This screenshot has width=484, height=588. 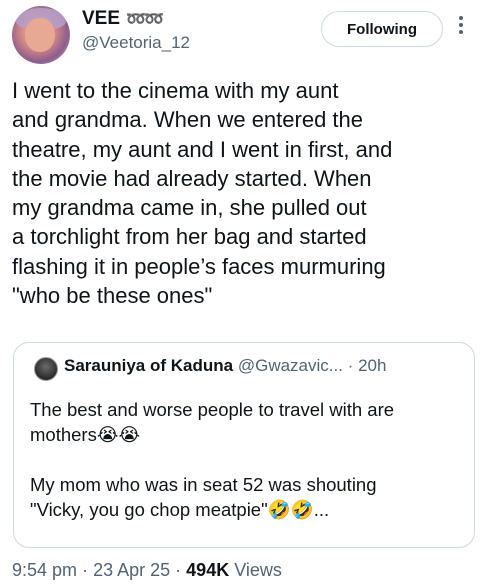 I want to click on author-avatar, so click(x=41, y=35).